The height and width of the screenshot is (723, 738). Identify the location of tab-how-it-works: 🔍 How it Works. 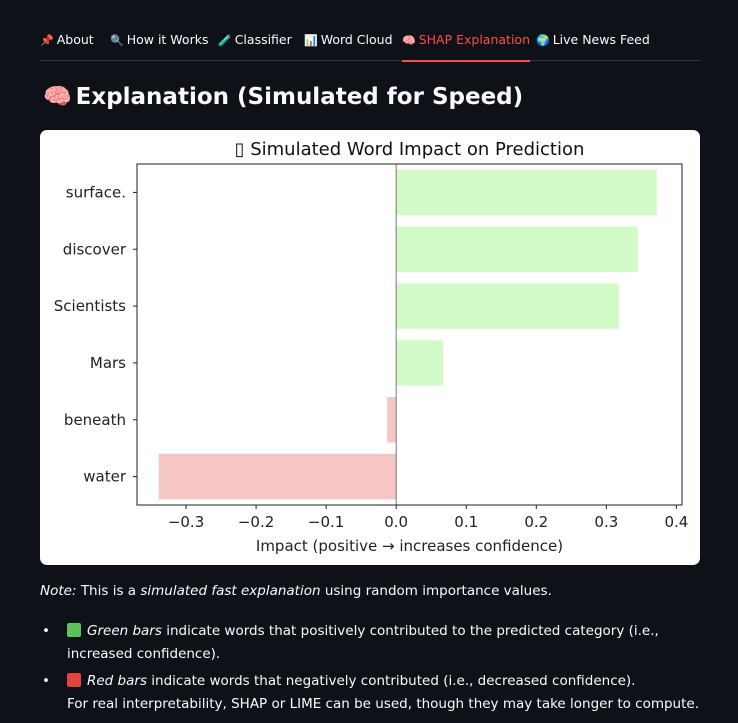
(159, 46).